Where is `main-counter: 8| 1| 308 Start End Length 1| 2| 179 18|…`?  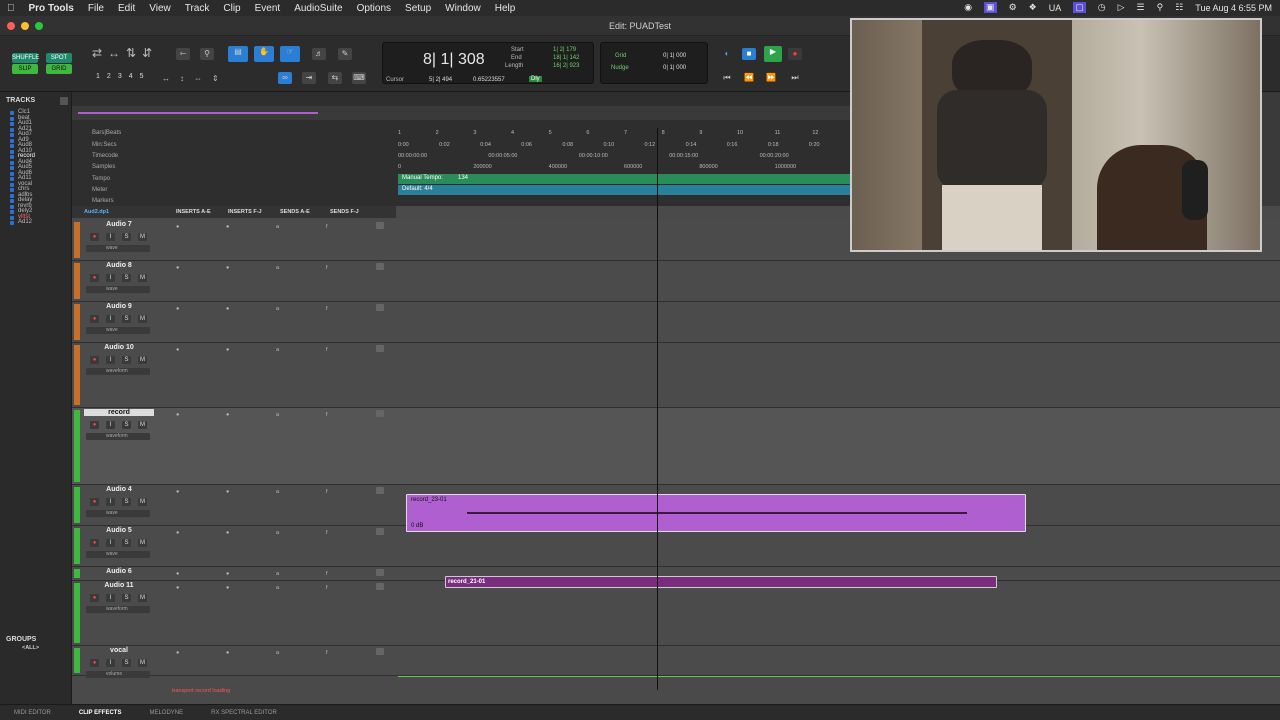
main-counter: 8| 1| 308 Start End Length 1| 2| 179 18|… is located at coordinates (488, 63).